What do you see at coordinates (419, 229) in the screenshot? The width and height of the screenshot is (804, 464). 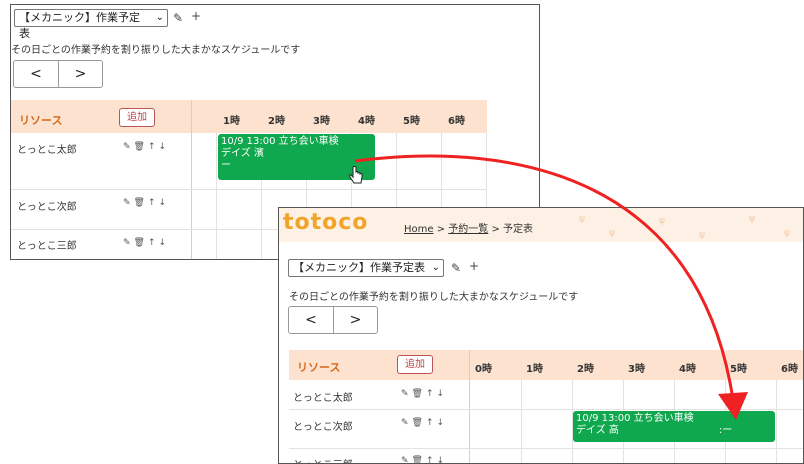 I see `breadcrumb-home: Home` at bounding box center [419, 229].